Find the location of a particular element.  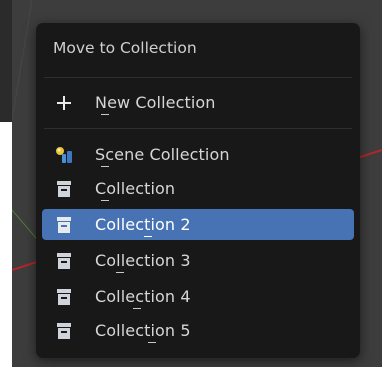

collection-item-collection: Collection is located at coordinates (198, 188).